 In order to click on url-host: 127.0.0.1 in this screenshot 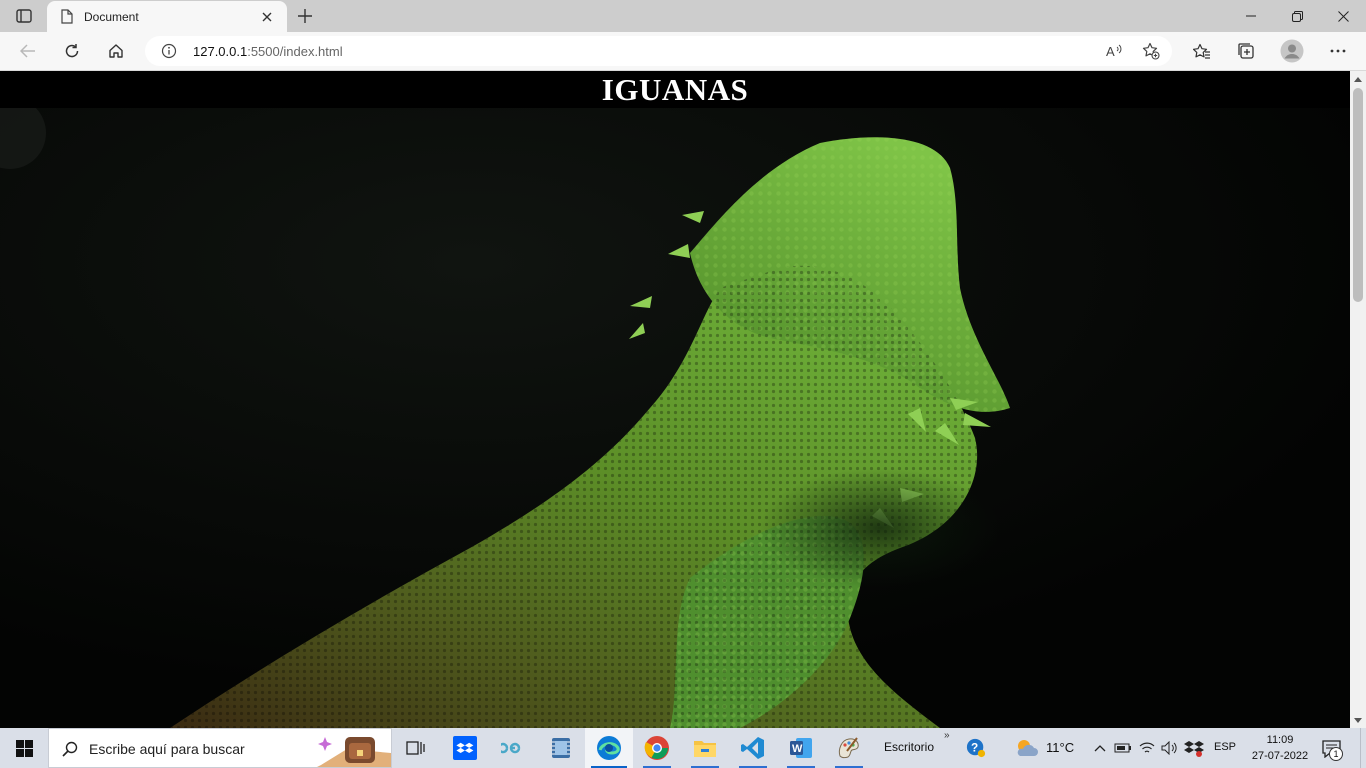, I will do `click(220, 51)`.